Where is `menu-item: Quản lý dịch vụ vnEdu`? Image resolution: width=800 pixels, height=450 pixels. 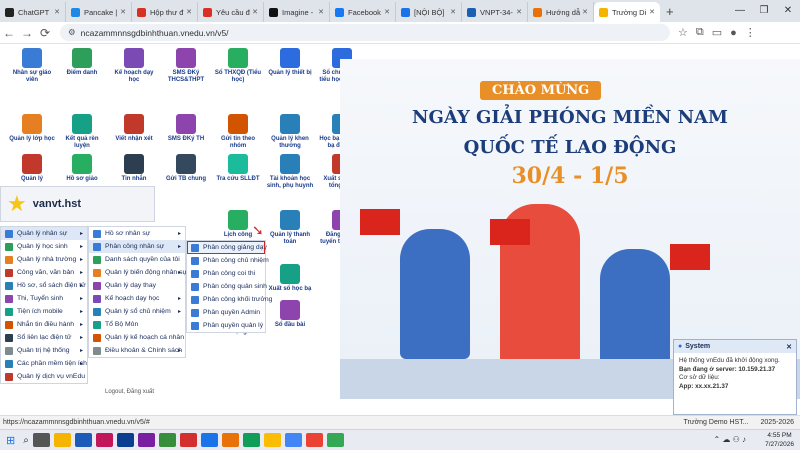
menu-item: Quản lý dịch vụ vnEdu is located at coordinates (44, 376).